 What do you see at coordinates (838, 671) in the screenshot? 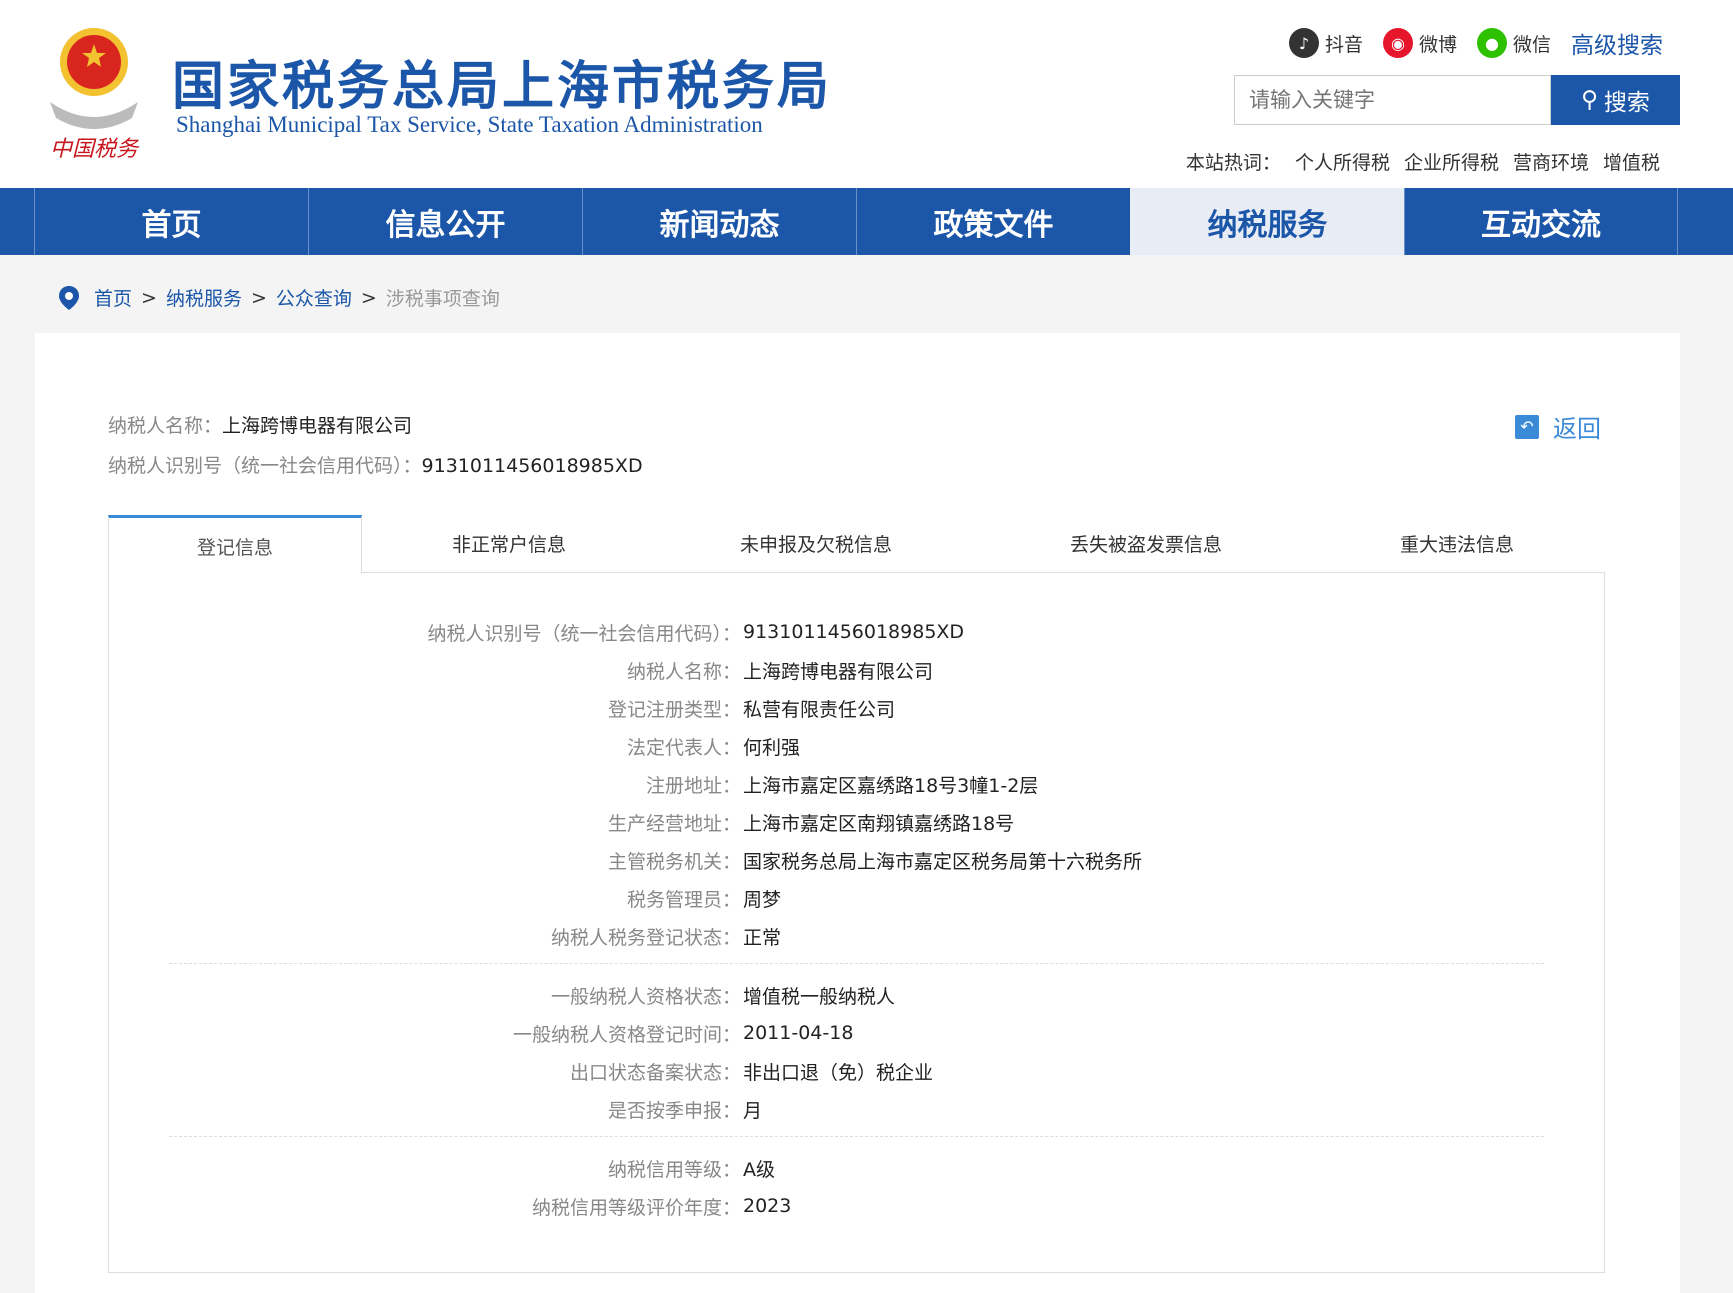
I see `info-value: 上海跨博电器有限公司` at bounding box center [838, 671].